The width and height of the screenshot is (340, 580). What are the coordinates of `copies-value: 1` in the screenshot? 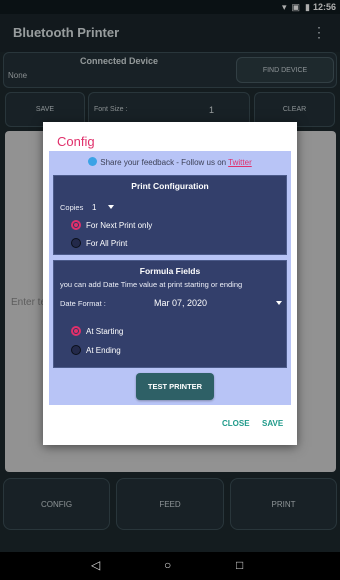 It's located at (94, 207).